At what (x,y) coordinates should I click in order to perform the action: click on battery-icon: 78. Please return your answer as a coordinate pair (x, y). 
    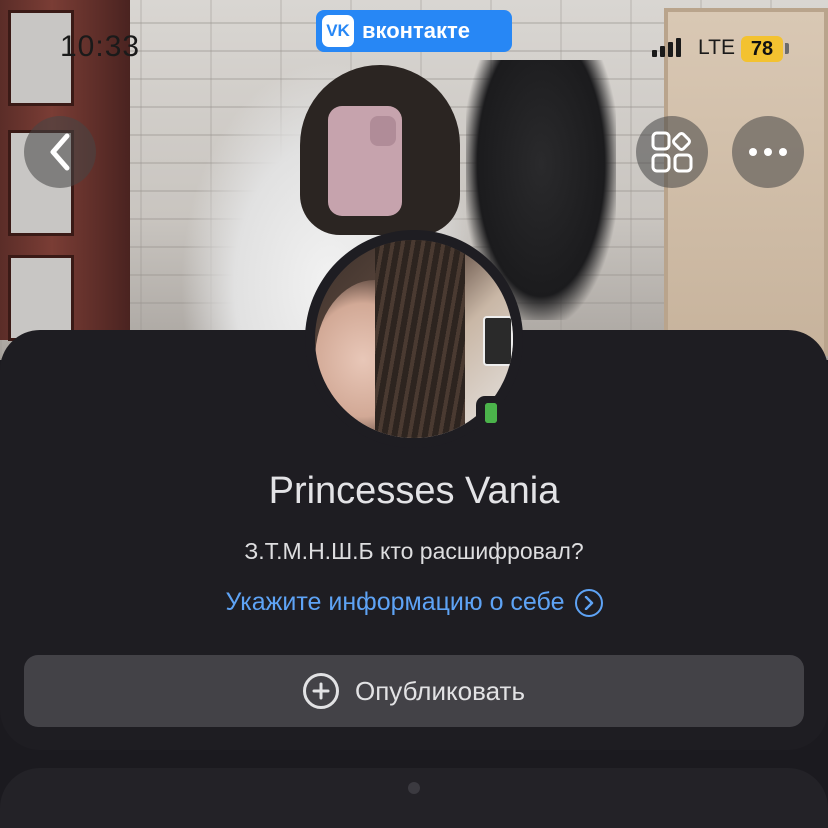
    Looking at the image, I should click on (762, 49).